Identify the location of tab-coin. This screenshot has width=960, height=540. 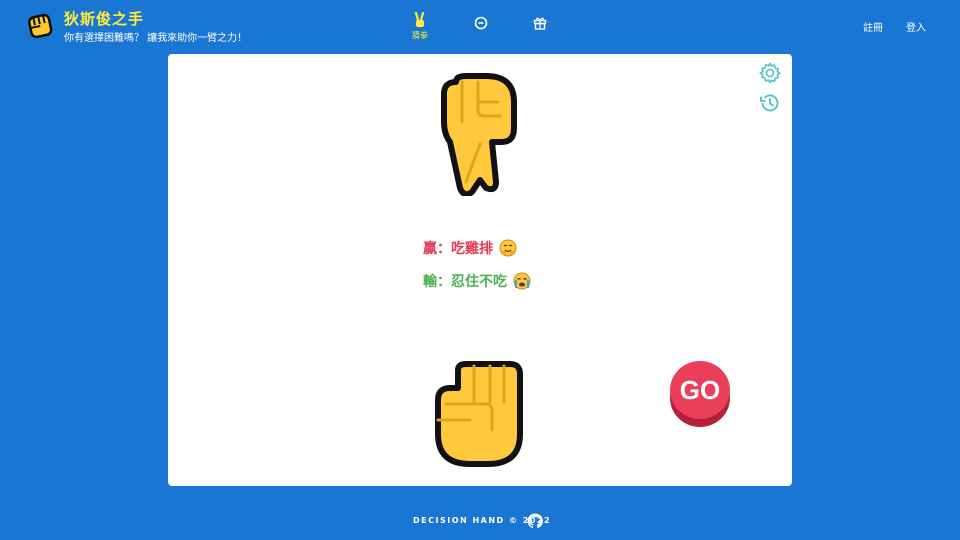
(481, 31).